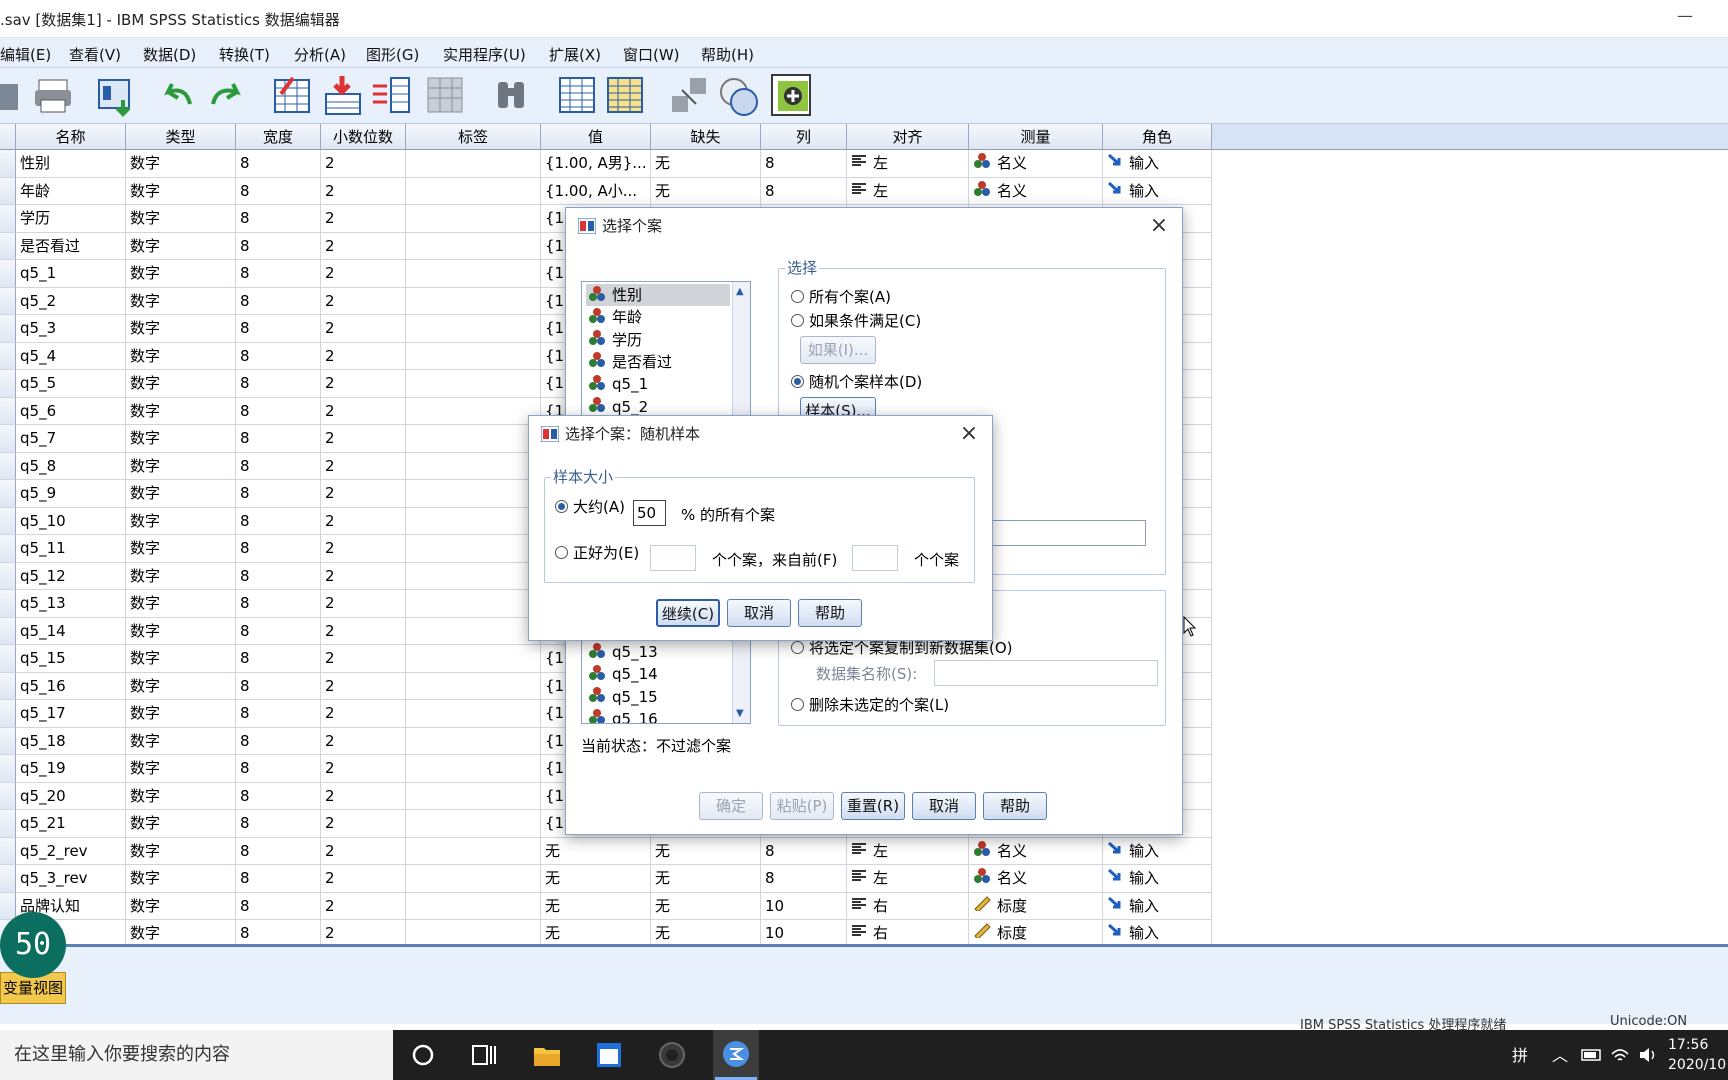  I want to click on col-header-missing: 缺失, so click(706, 137).